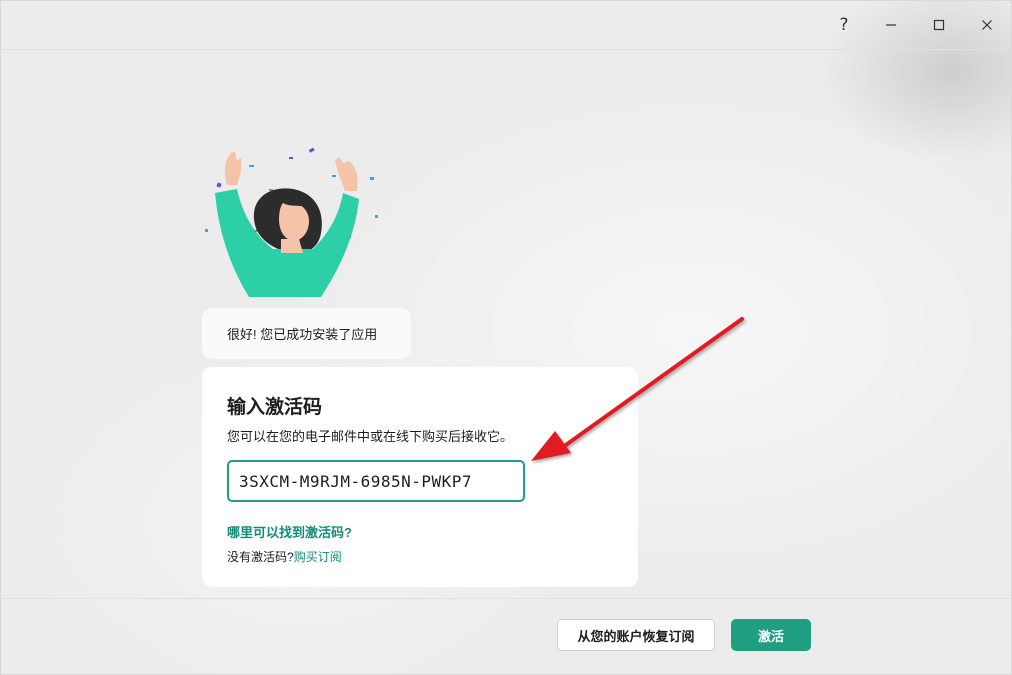 The width and height of the screenshot is (1012, 675). I want to click on success-message: 很好! 您已成功安装了应用, so click(302, 334).